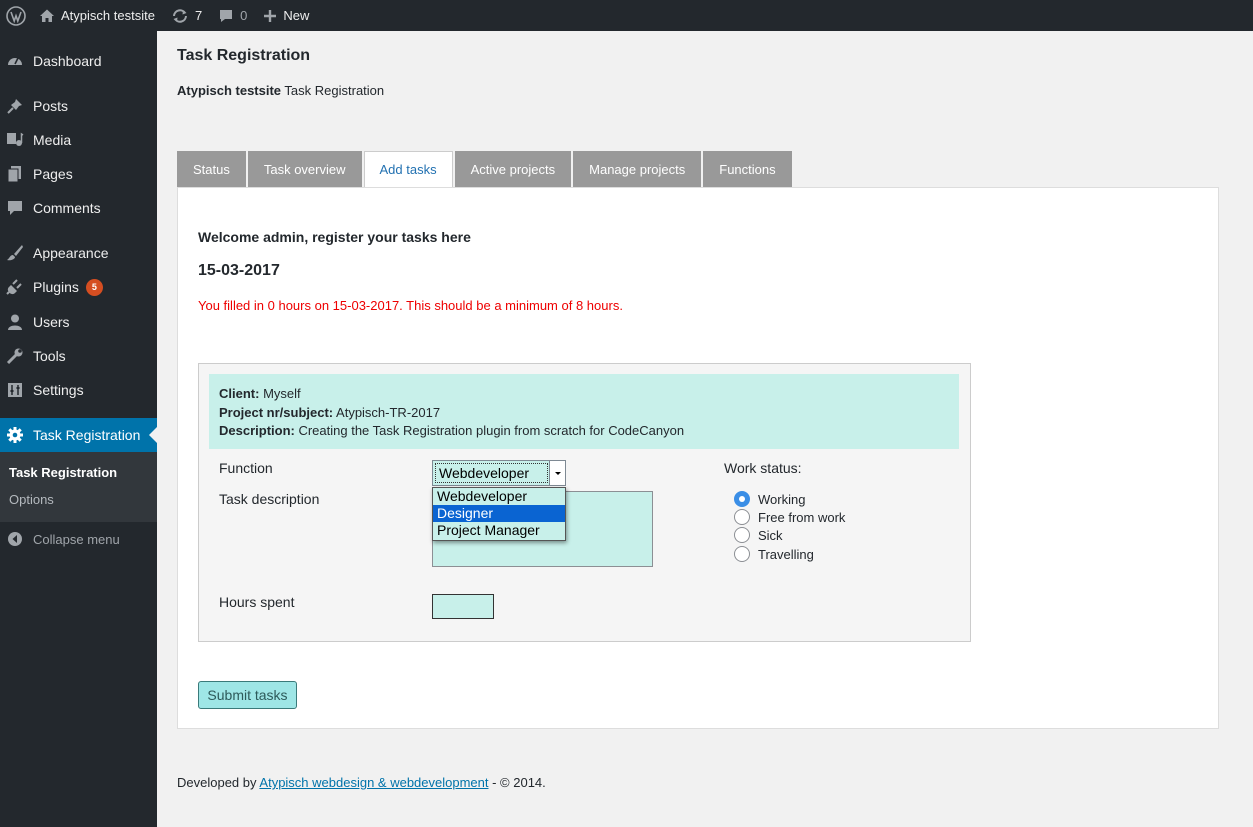 This screenshot has width=1253, height=827. What do you see at coordinates (78, 174) in the screenshot?
I see `sidebar-item-pages: Pages` at bounding box center [78, 174].